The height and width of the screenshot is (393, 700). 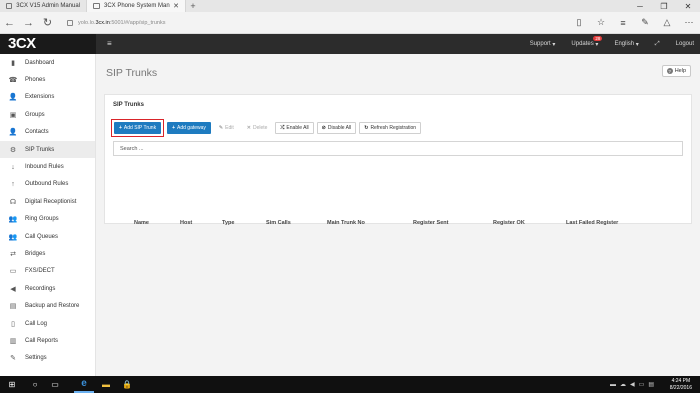 What do you see at coordinates (47, 114) in the screenshot?
I see `sidebar-item-groups: ▣ Groups` at bounding box center [47, 114].